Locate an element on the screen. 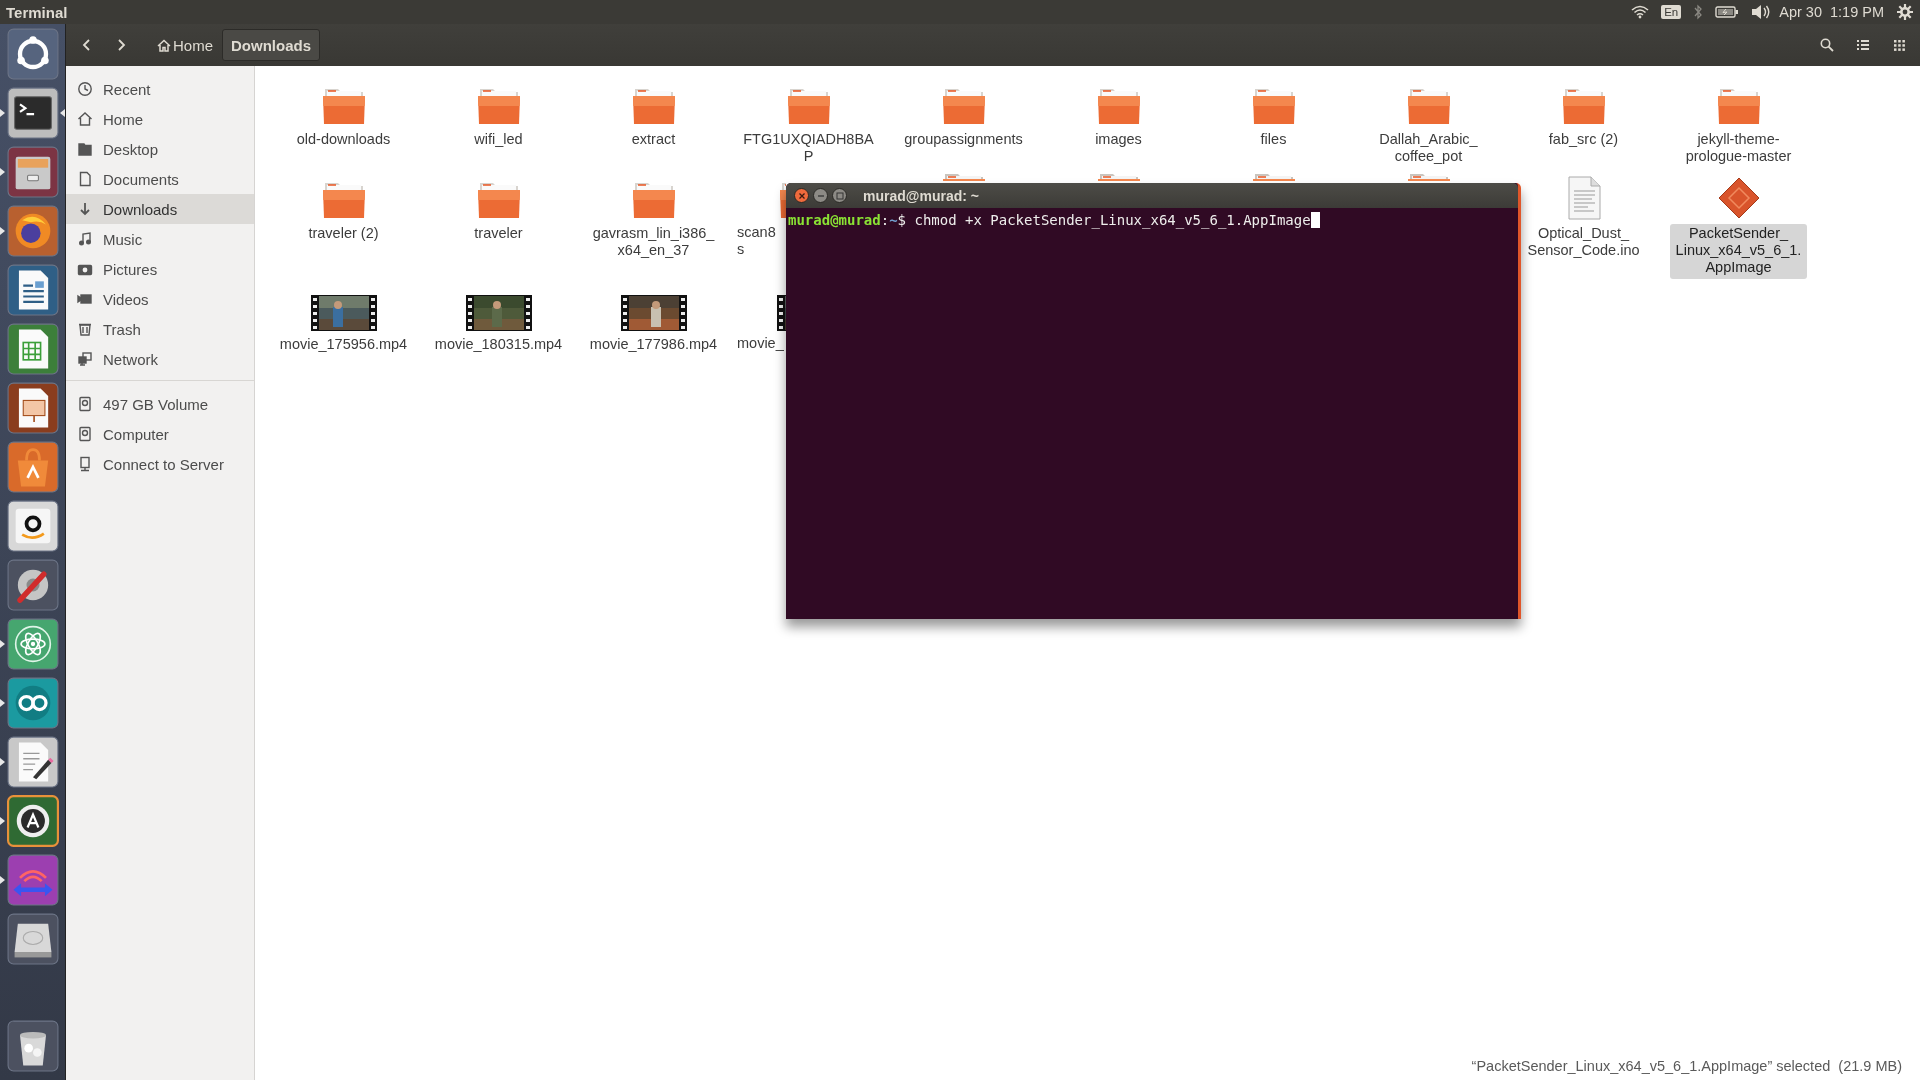  file-name: traveler is located at coordinates (498, 234).